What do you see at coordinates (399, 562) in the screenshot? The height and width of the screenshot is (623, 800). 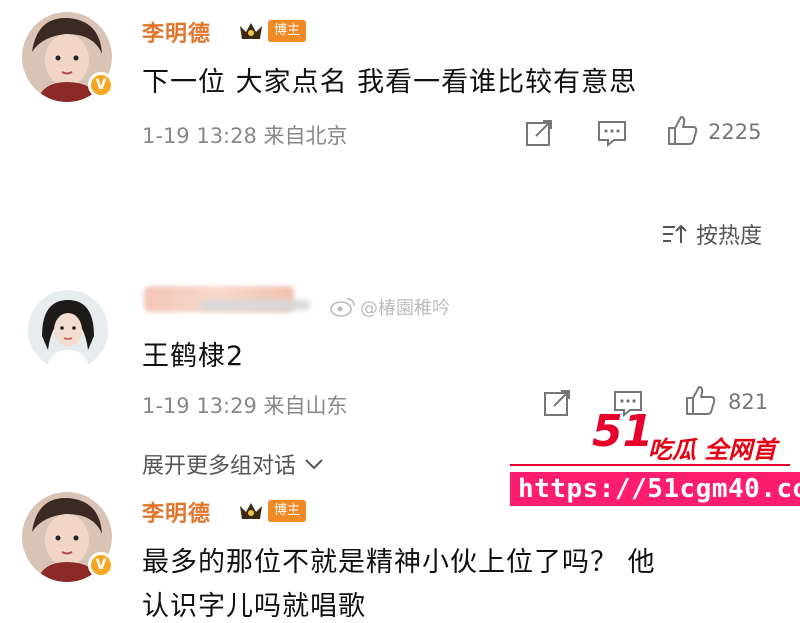 I see `comment-text-line1: 最多的那位不就是精神小伙上位了吗？ 他` at bounding box center [399, 562].